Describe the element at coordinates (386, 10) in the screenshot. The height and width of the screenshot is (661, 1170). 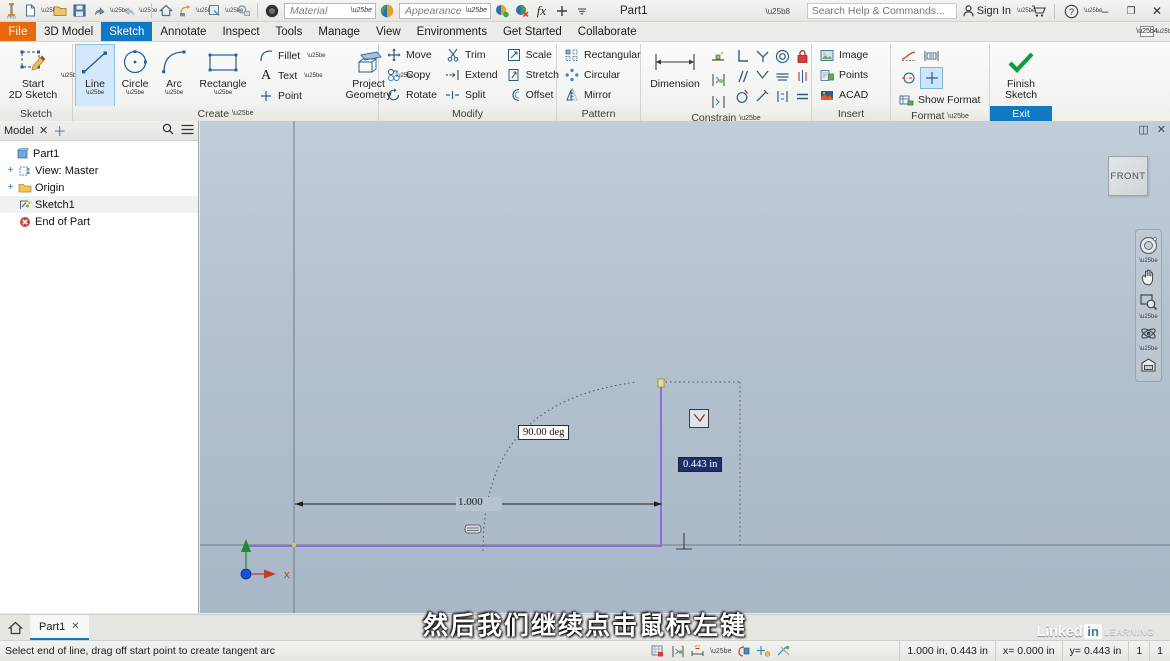
I see `appearance-sphere-icon` at that location.